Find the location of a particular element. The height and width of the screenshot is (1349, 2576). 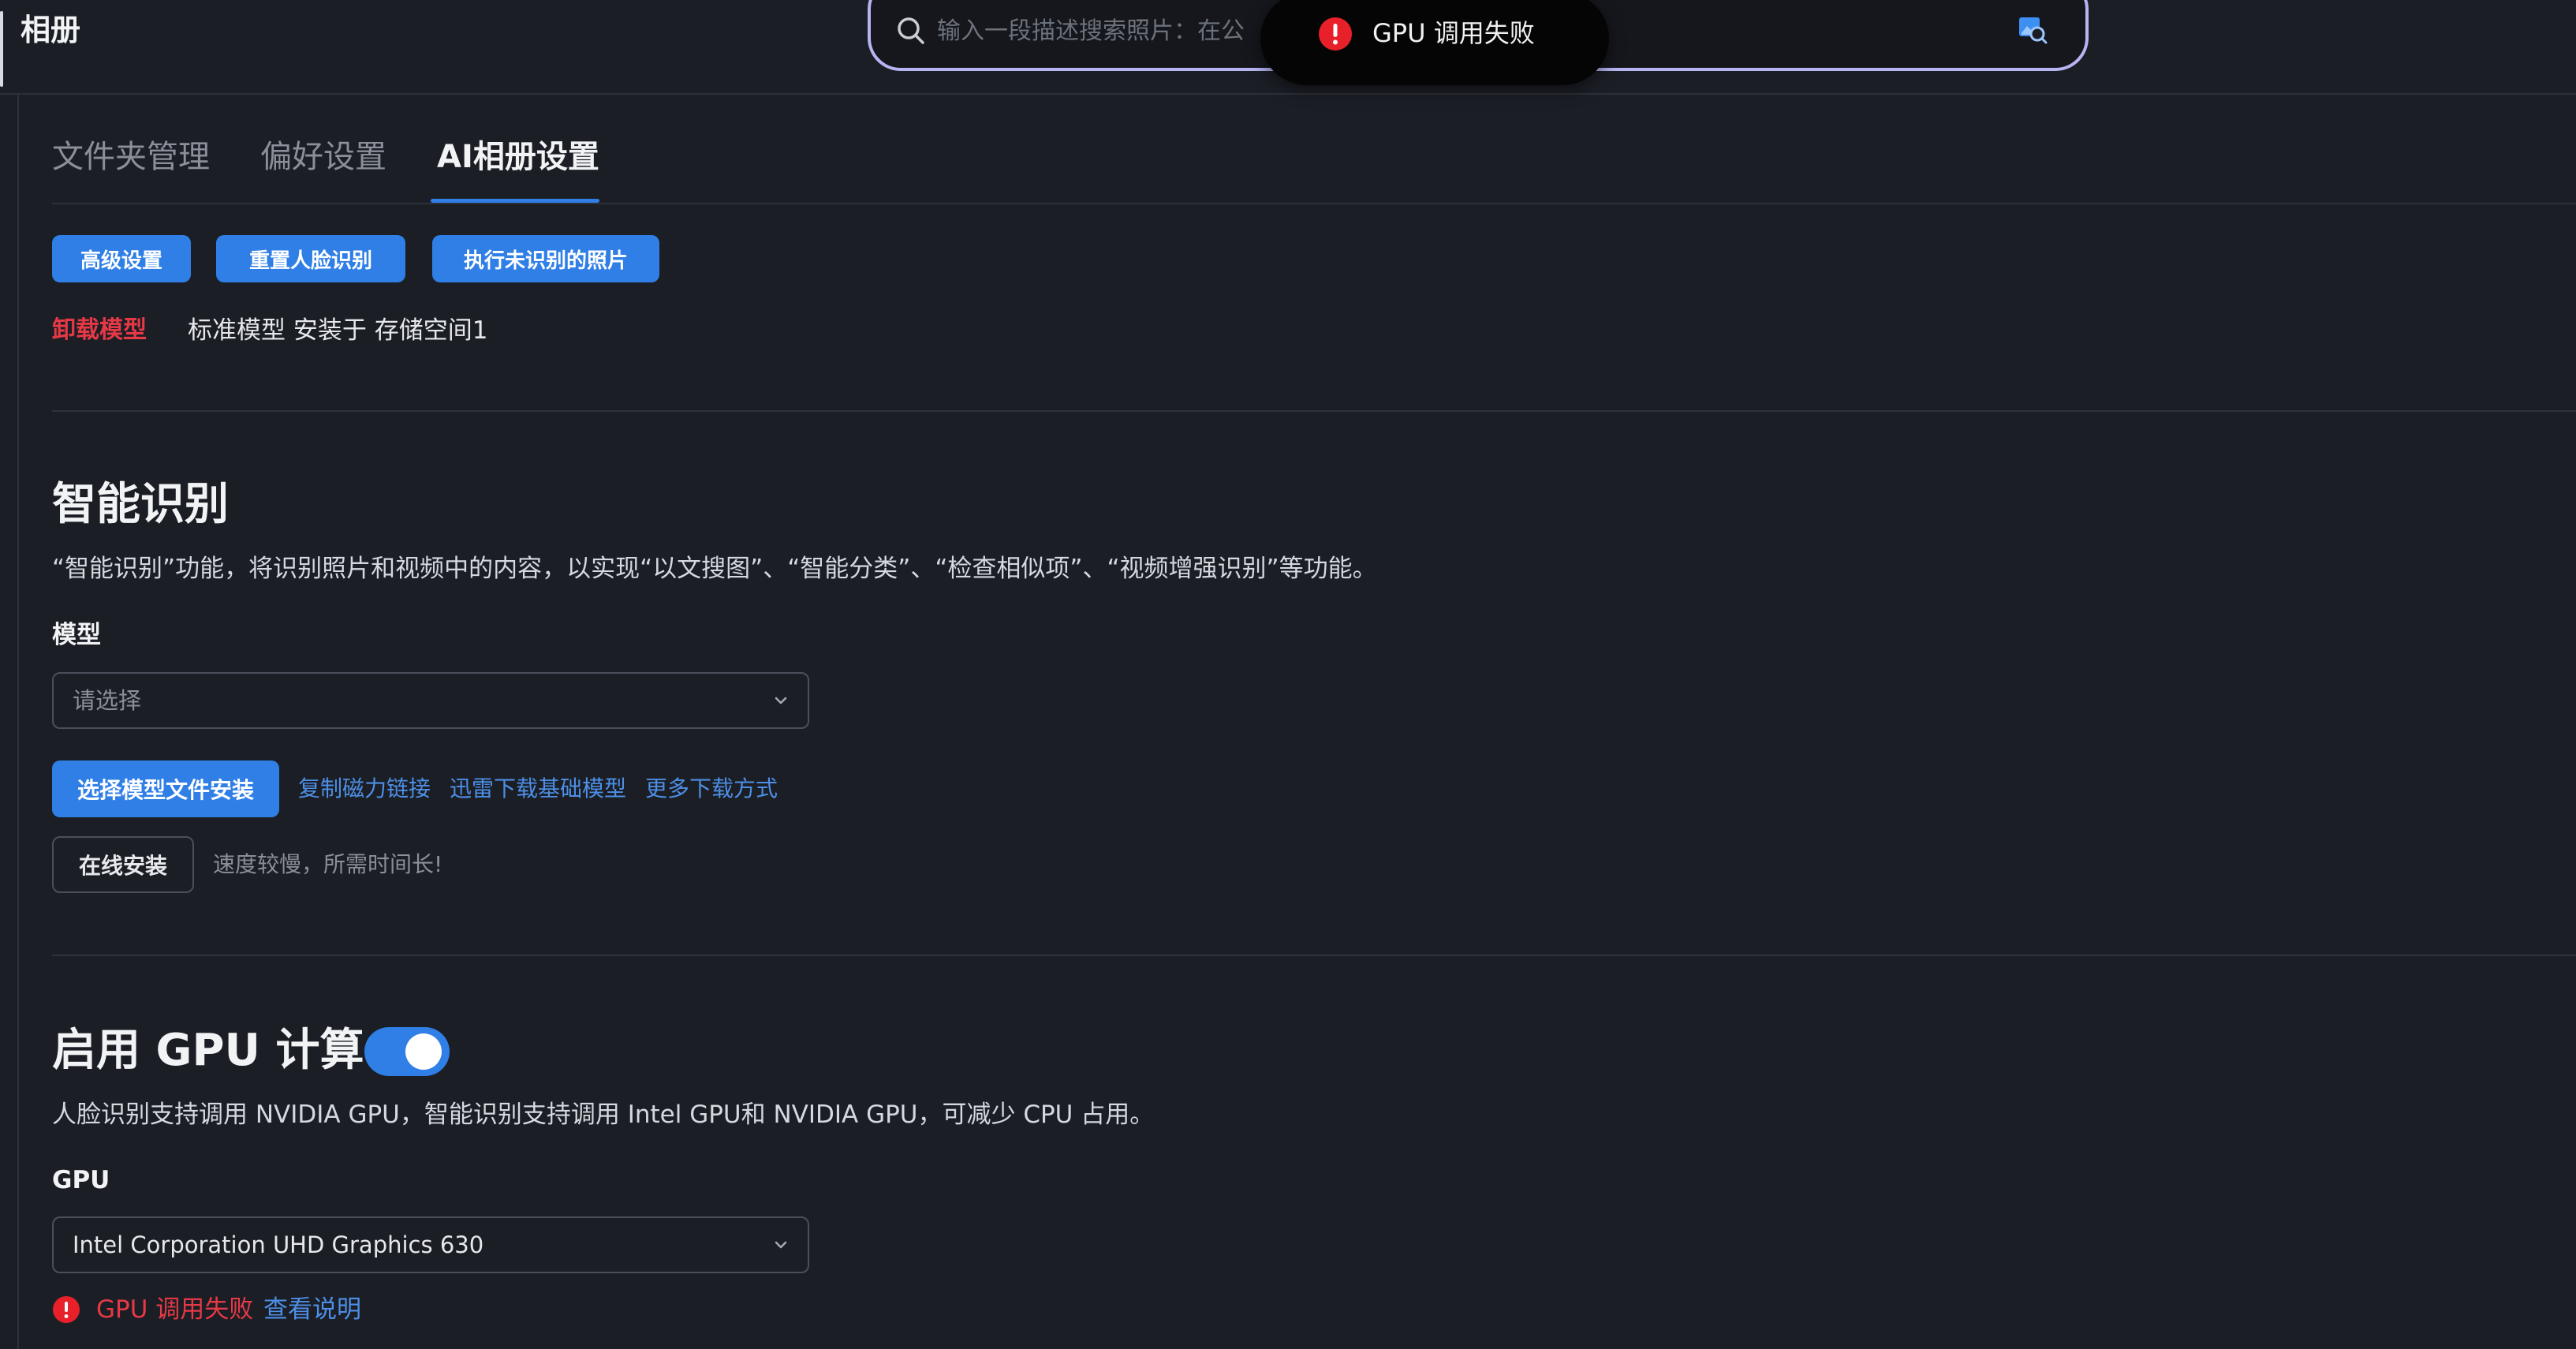

xunlei-download-link: 迅雷下载基础模型 is located at coordinates (538, 788).